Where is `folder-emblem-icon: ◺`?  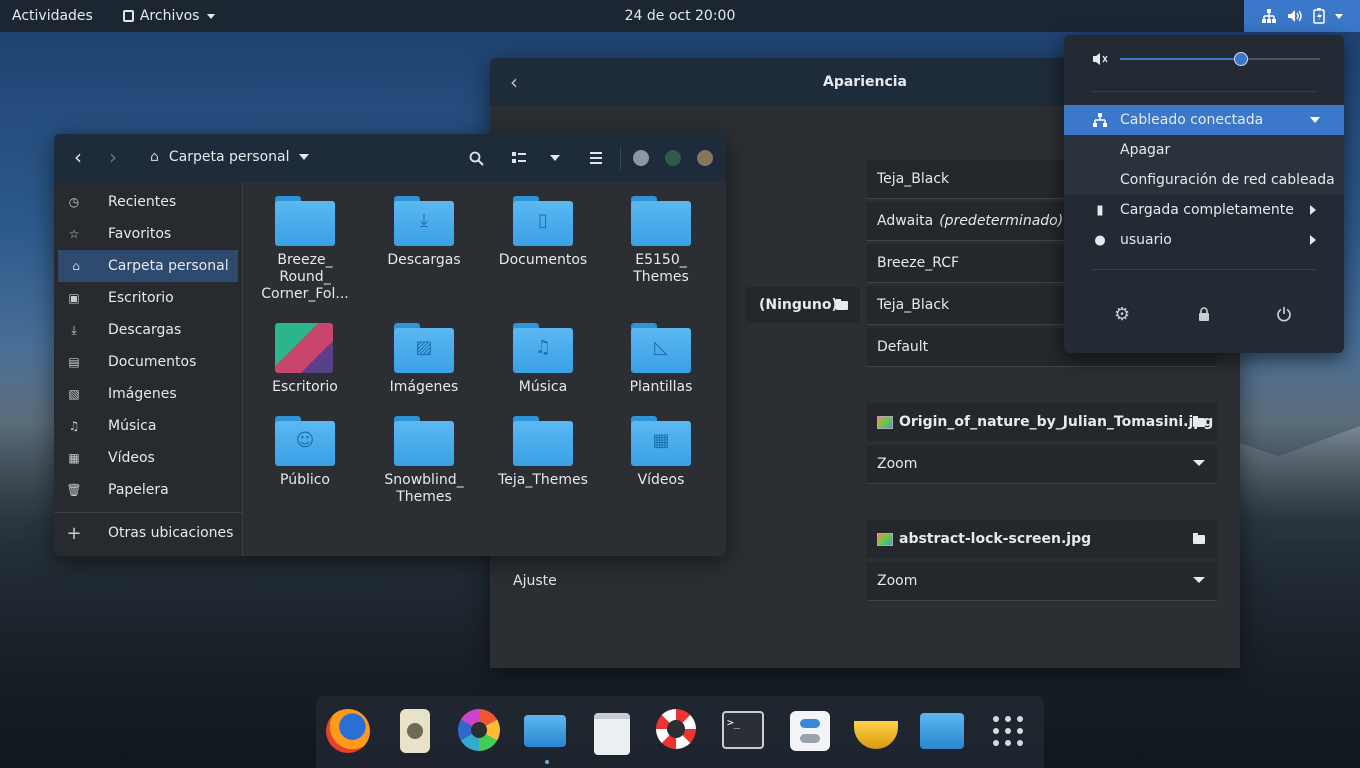
folder-emblem-icon: ◺ is located at coordinates (661, 347).